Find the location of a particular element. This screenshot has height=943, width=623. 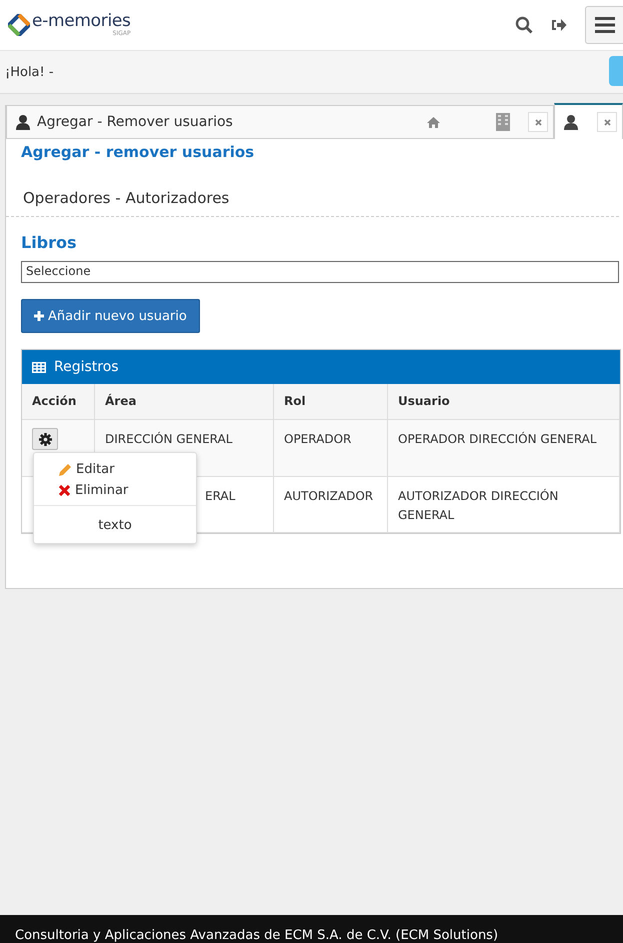

add-user-button: Añadir nuevo usuario is located at coordinates (110, 316).